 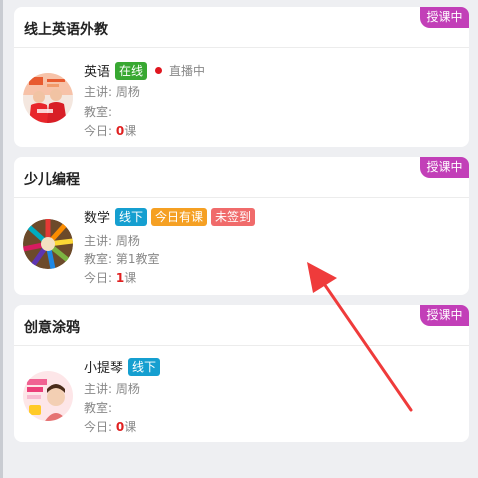 What do you see at coordinates (360, 337) in the screenshot?
I see `red-annotation-arrow-icon` at bounding box center [360, 337].